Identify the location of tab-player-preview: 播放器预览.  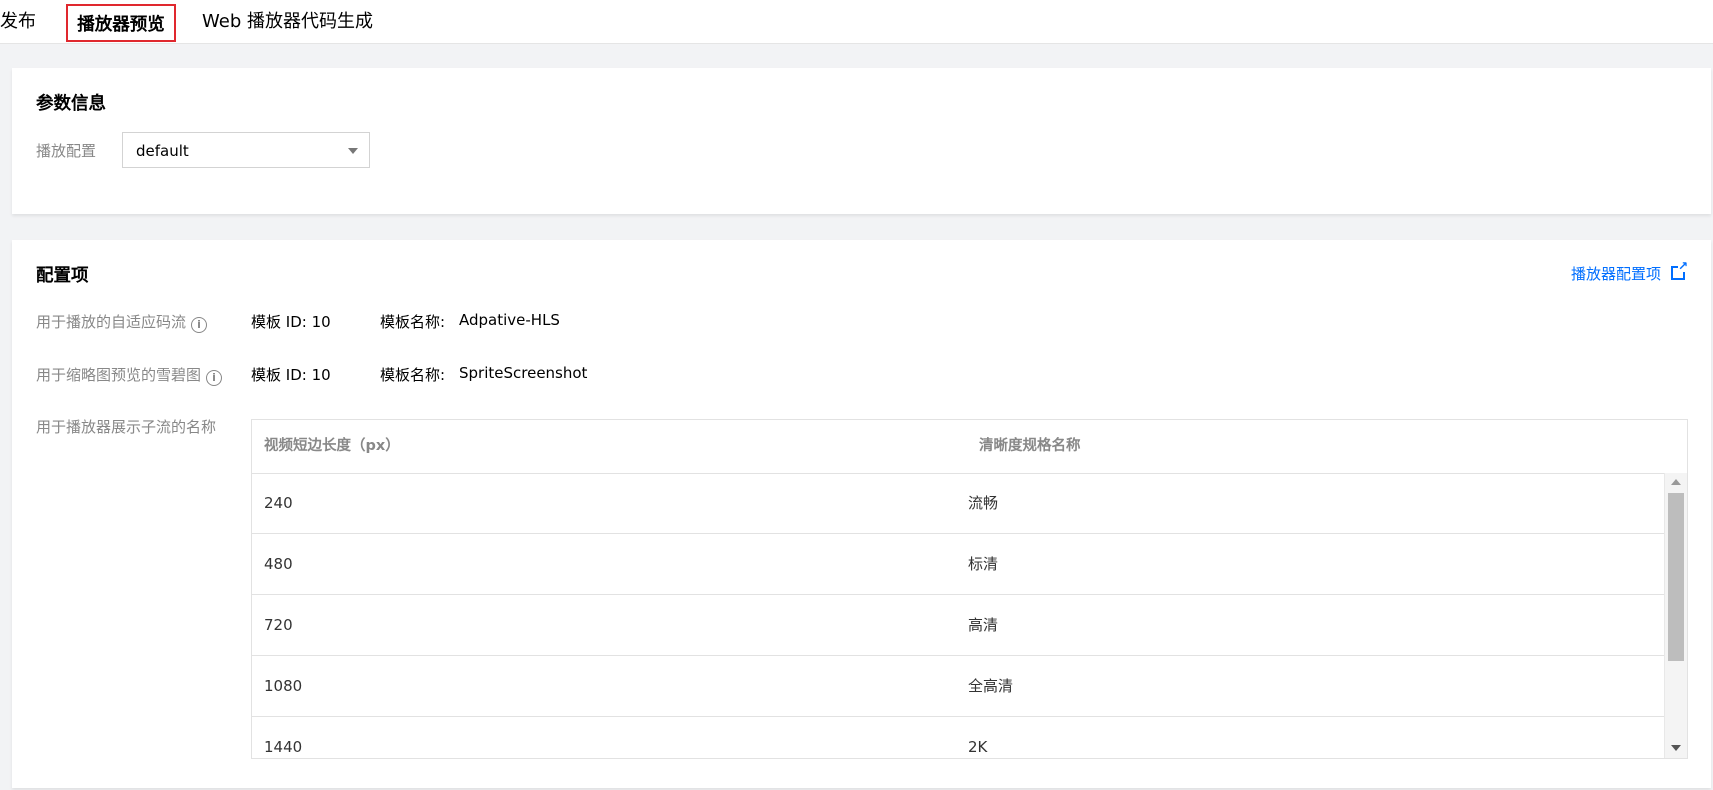
(121, 23).